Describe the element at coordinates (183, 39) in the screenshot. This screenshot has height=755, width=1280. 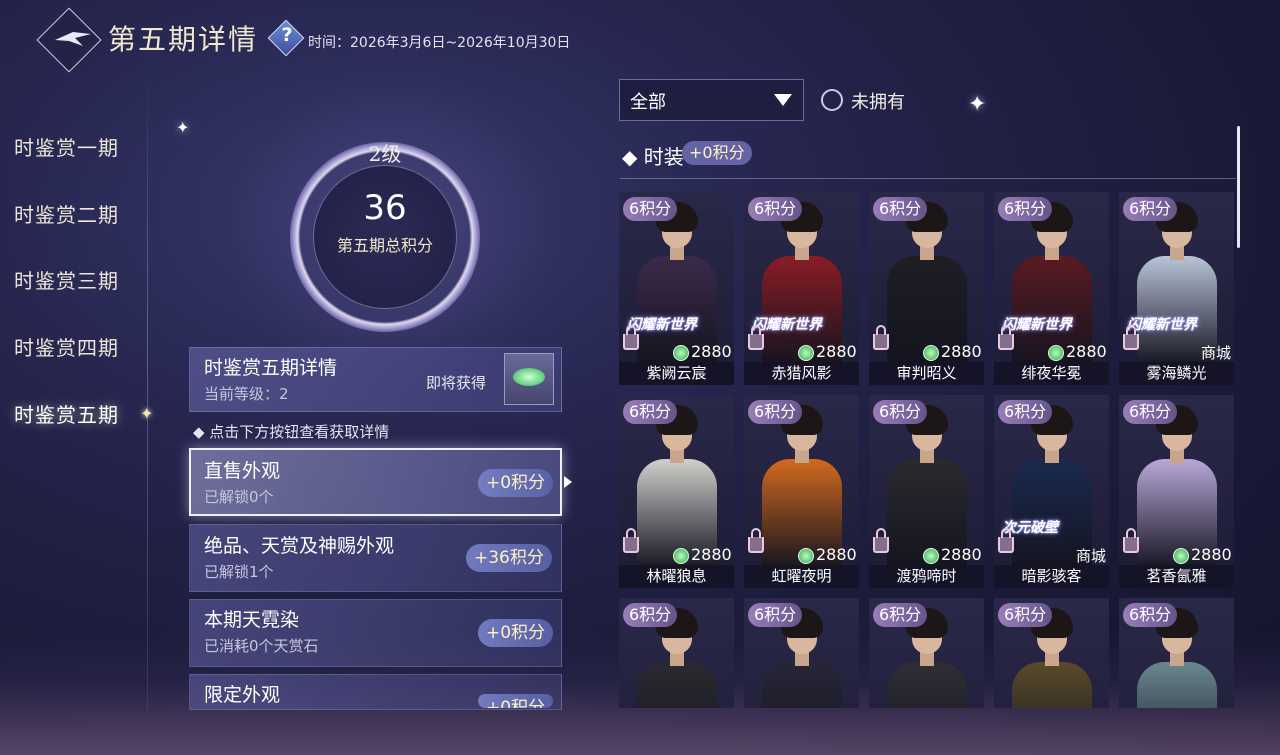
I see `page-title: 第五期详情` at that location.